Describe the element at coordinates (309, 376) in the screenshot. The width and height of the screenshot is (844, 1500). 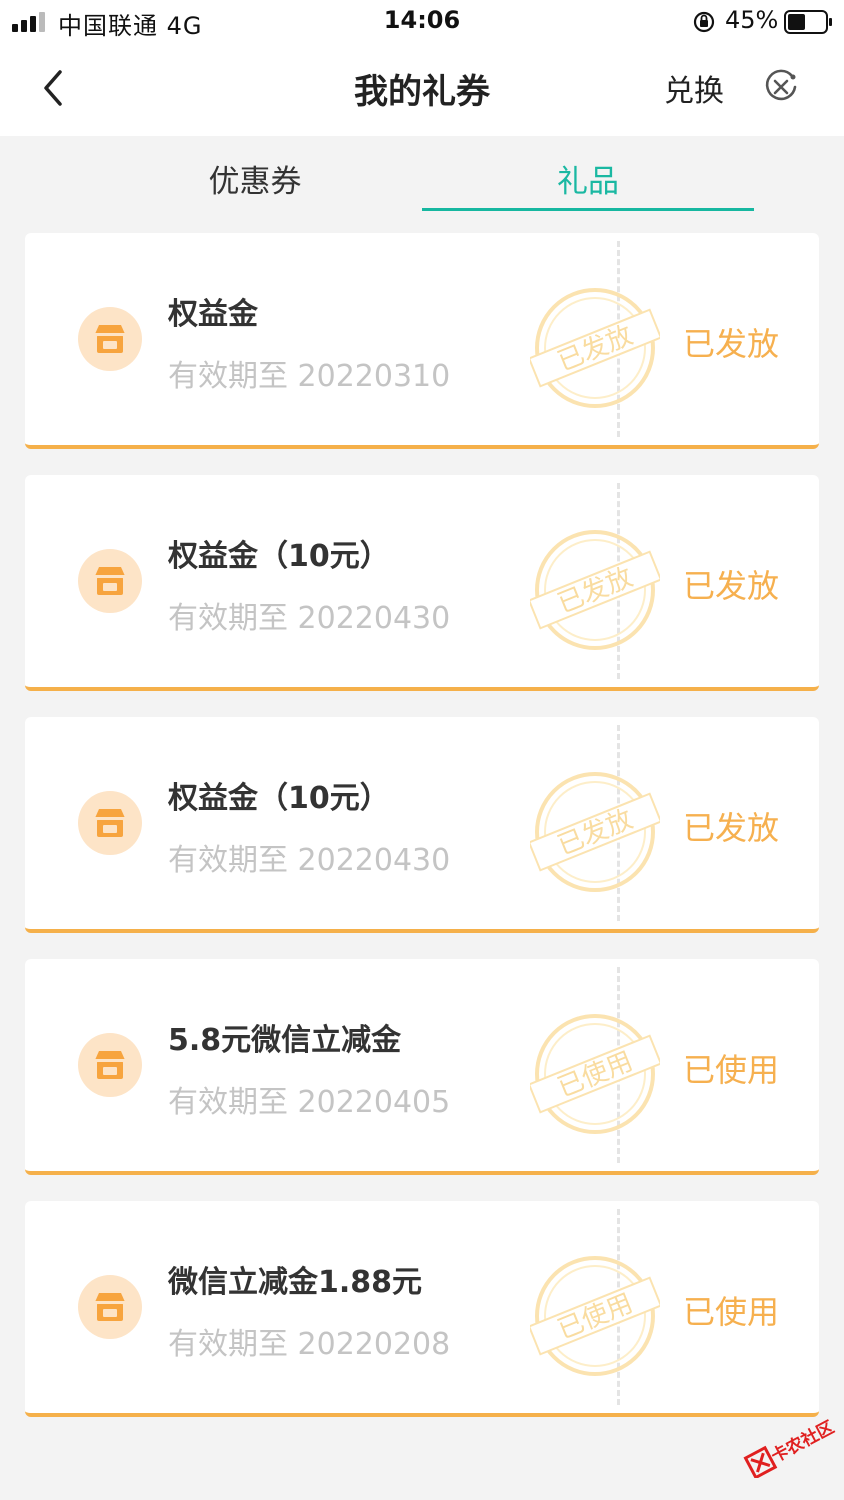
I see `gift-expiry: 有效期至 20220310` at that location.